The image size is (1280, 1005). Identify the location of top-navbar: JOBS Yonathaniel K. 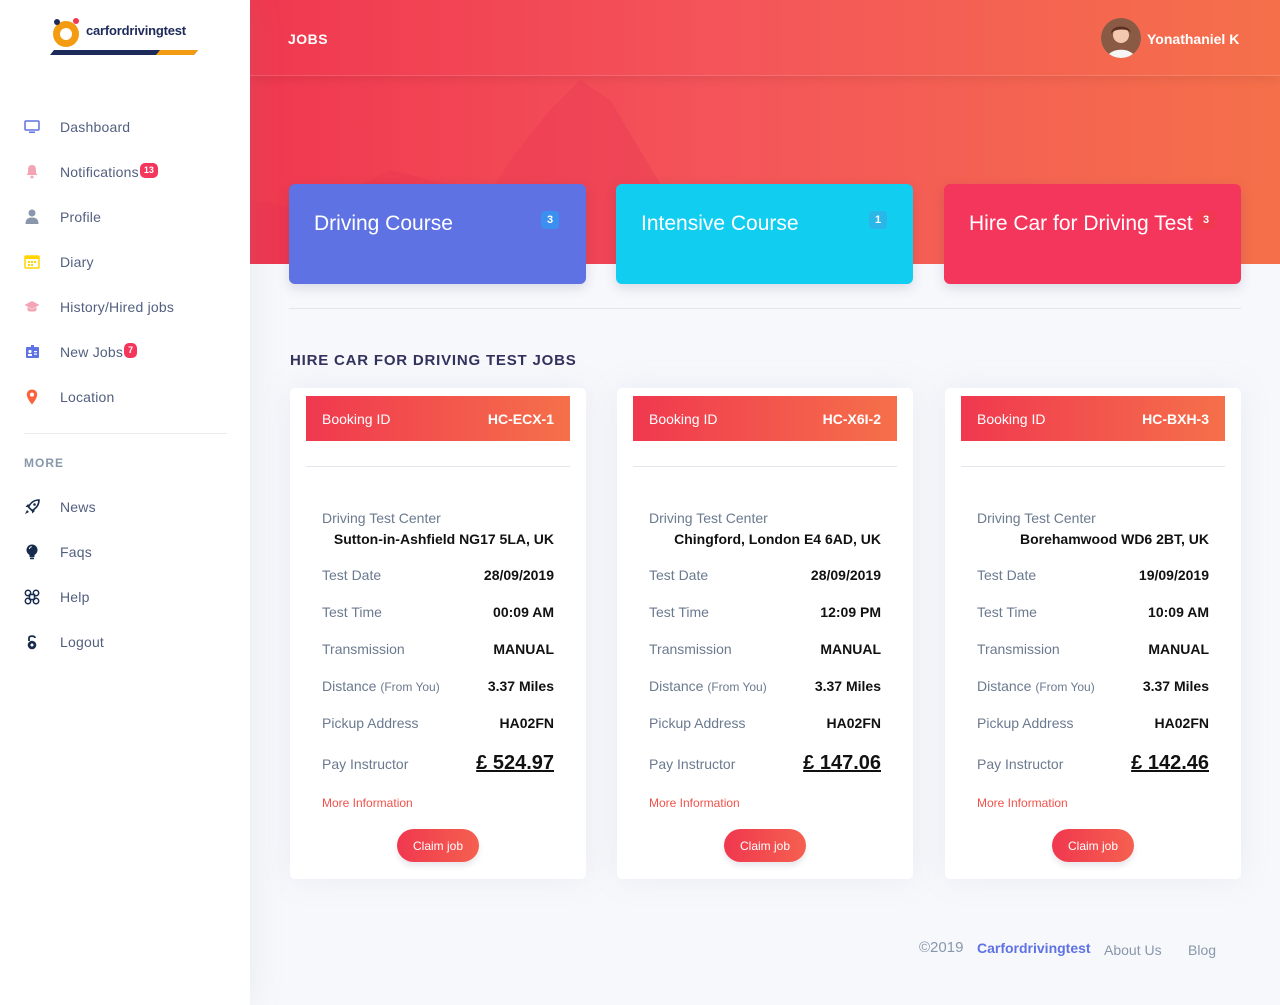
(765, 38).